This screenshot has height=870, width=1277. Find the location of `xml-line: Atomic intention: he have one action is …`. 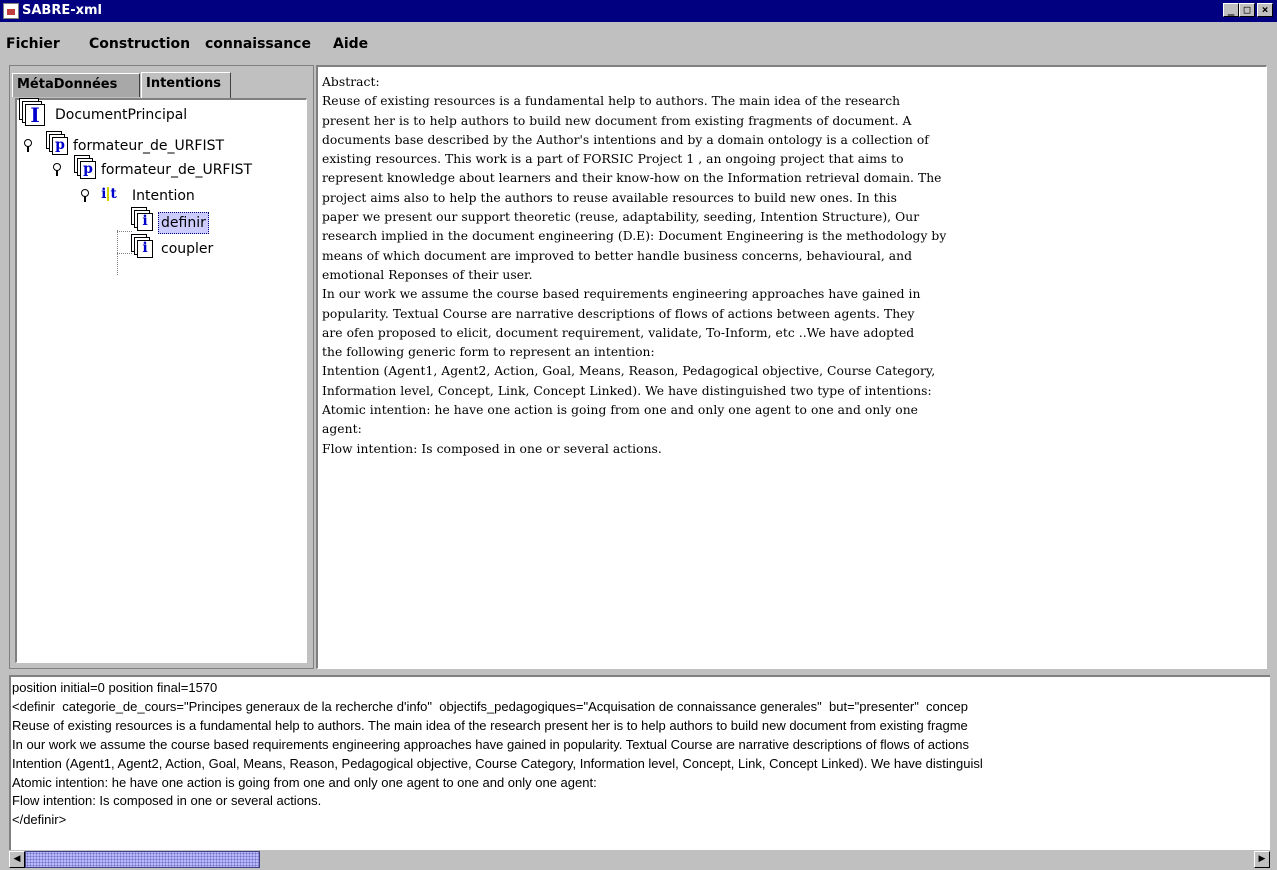

xml-line: Atomic intention: he have one action is … is located at coordinates (304, 782).